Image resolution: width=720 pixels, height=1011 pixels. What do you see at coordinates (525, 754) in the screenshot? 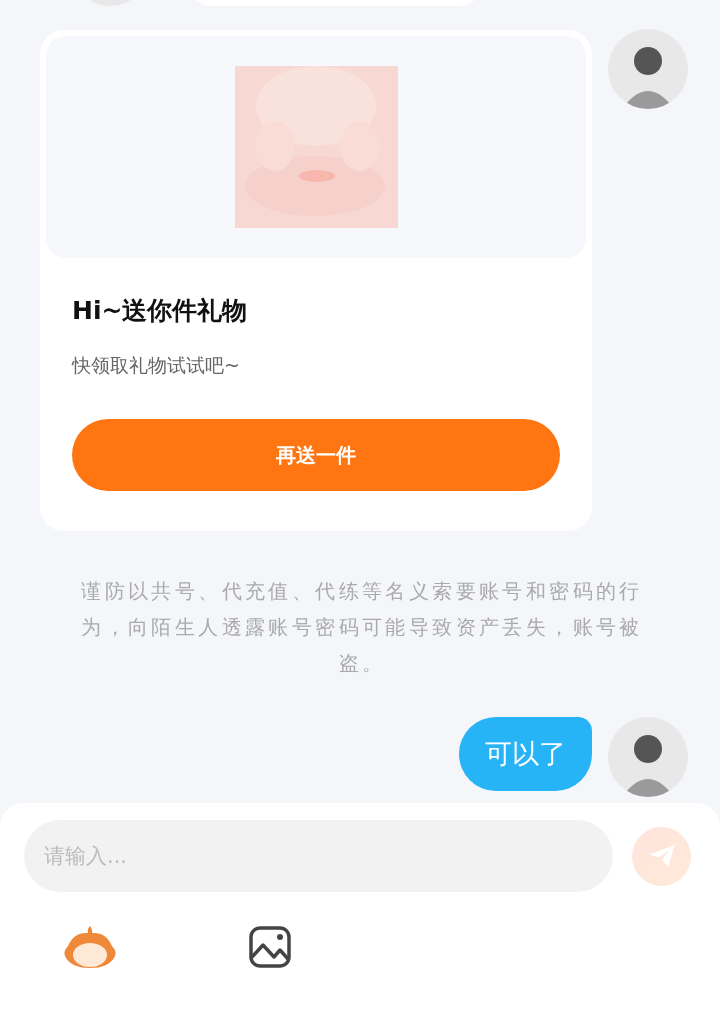
I see `message-bubble: 可以了` at bounding box center [525, 754].